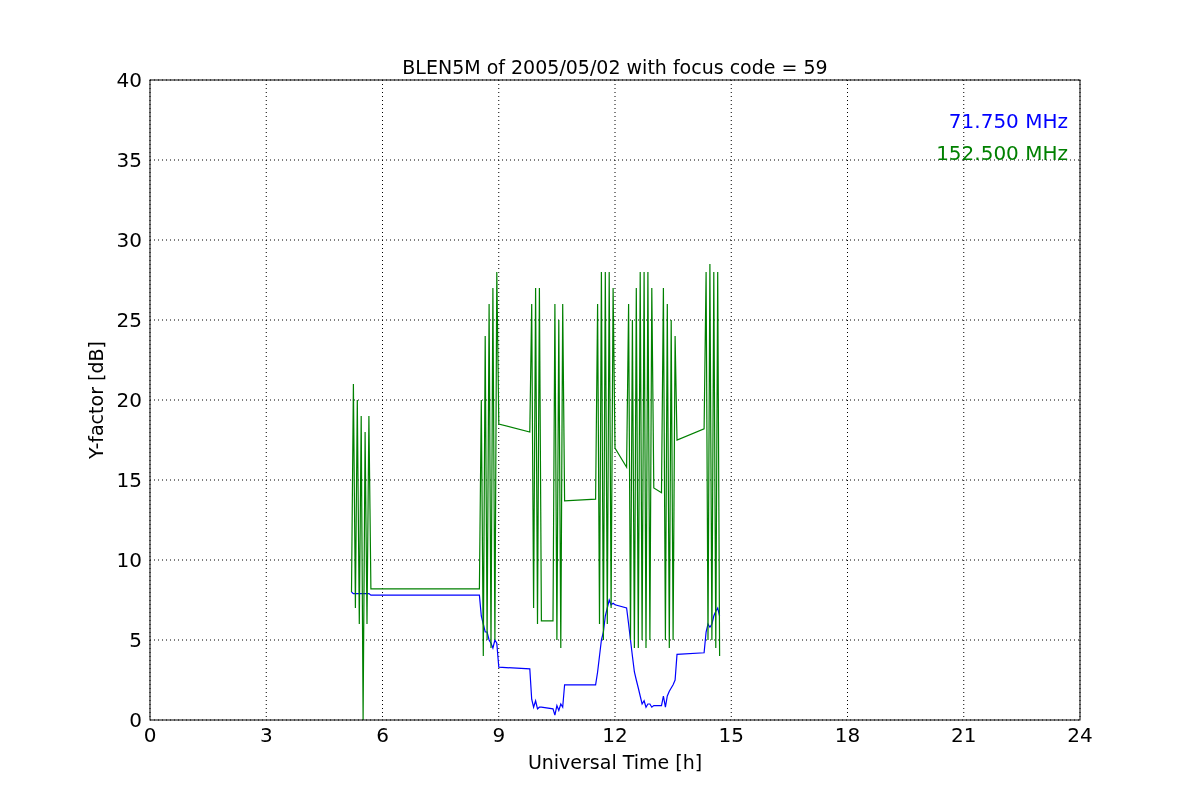 This screenshot has height=800, width=1200. I want to click on x-tick-label: 0, so click(150, 735).